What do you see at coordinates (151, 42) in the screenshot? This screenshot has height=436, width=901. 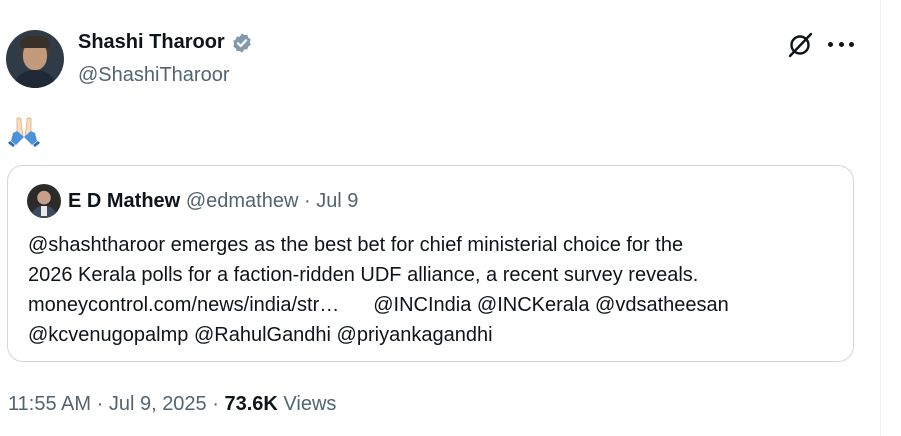 I see `author-name: Shashi Tharoor` at bounding box center [151, 42].